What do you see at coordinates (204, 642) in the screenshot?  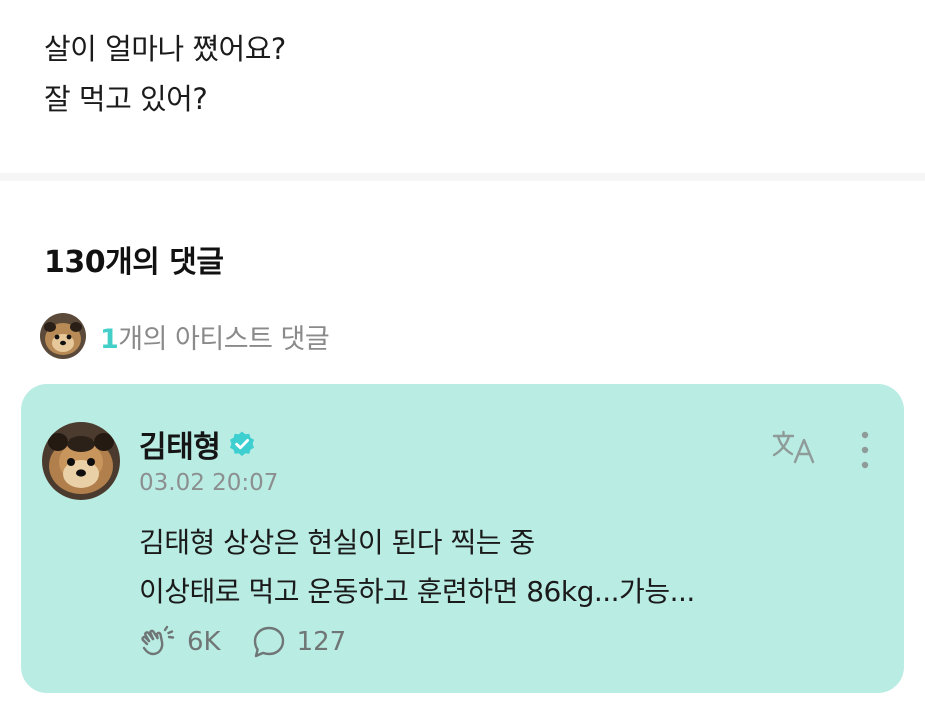 I see `like-count: 6K` at bounding box center [204, 642].